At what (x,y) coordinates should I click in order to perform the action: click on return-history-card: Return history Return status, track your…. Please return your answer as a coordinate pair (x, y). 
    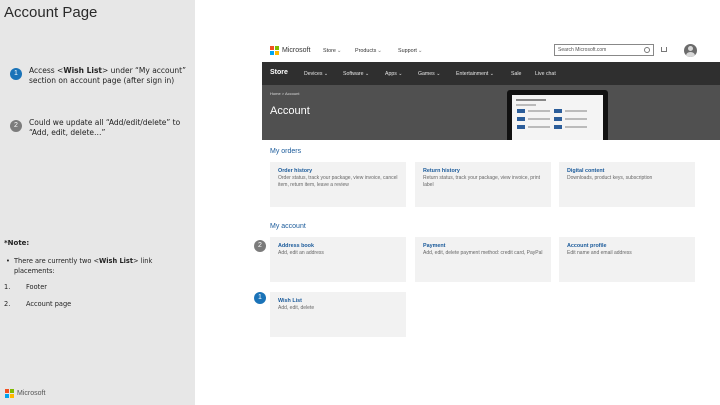
    Looking at the image, I should click on (483, 184).